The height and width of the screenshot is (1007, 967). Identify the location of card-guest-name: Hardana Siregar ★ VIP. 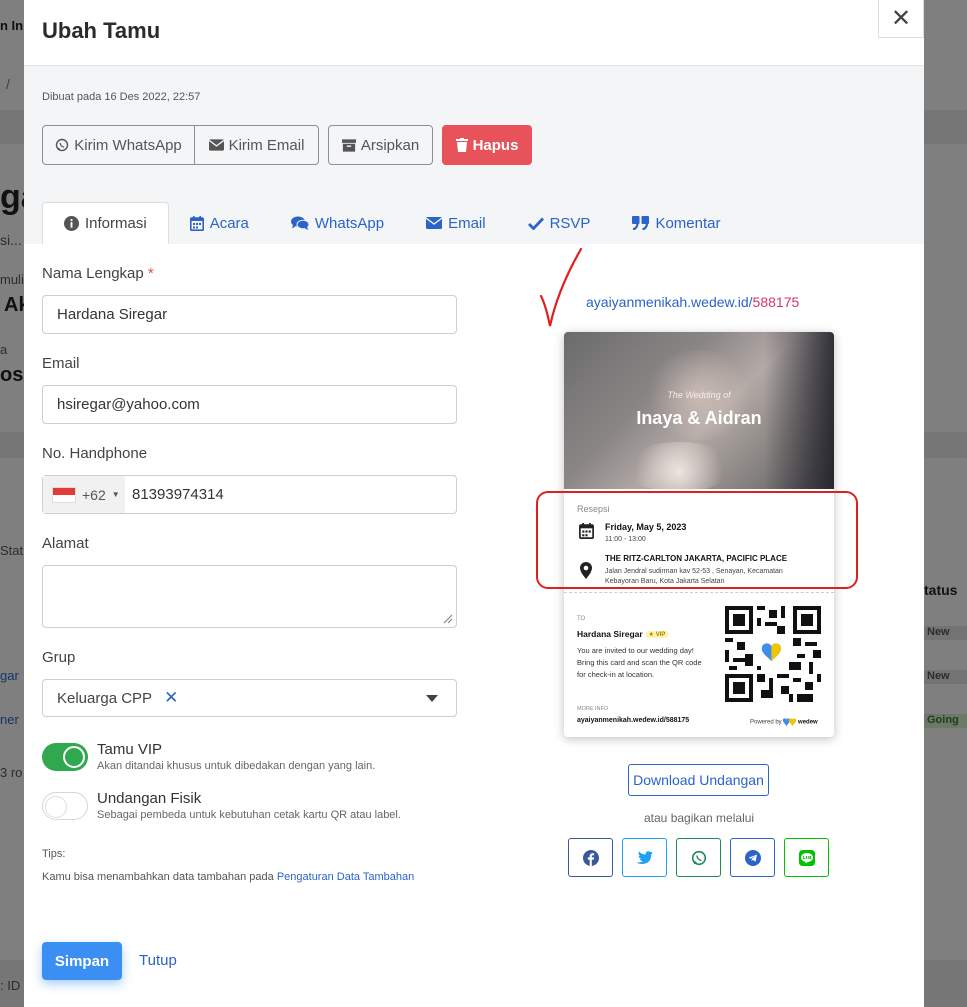
(623, 634).